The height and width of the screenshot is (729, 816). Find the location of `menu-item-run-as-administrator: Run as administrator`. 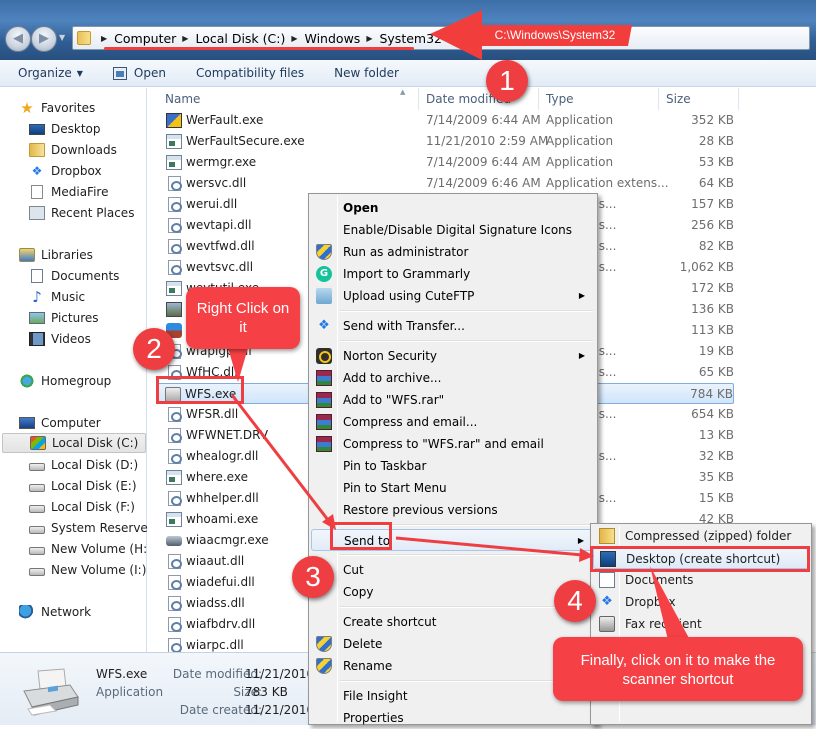

menu-item-run-as-administrator: Run as administrator is located at coordinates (453, 252).